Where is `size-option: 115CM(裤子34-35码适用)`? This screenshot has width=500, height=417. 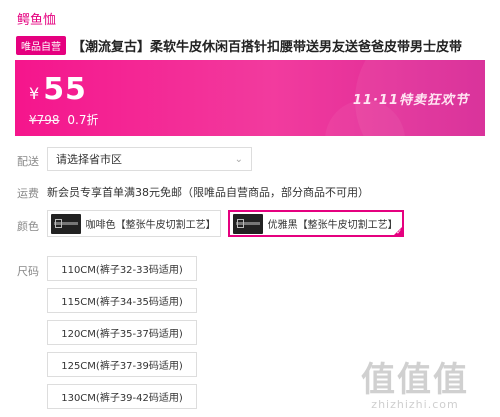 size-option: 115CM(裤子34-35码适用) is located at coordinates (122, 300).